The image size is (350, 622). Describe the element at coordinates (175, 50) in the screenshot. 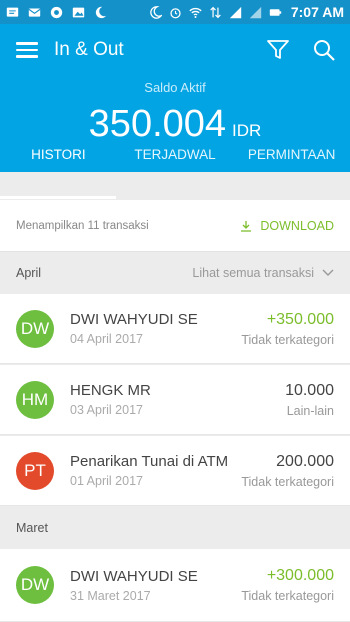

I see `toolbar: In & Out` at that location.